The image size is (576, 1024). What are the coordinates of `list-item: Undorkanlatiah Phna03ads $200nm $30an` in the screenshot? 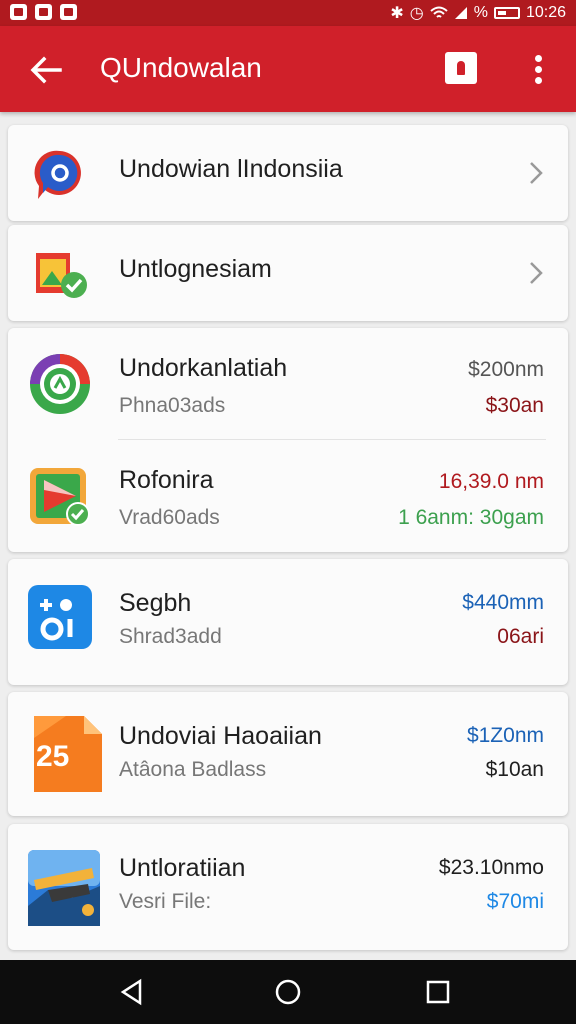 It's located at (288, 384).